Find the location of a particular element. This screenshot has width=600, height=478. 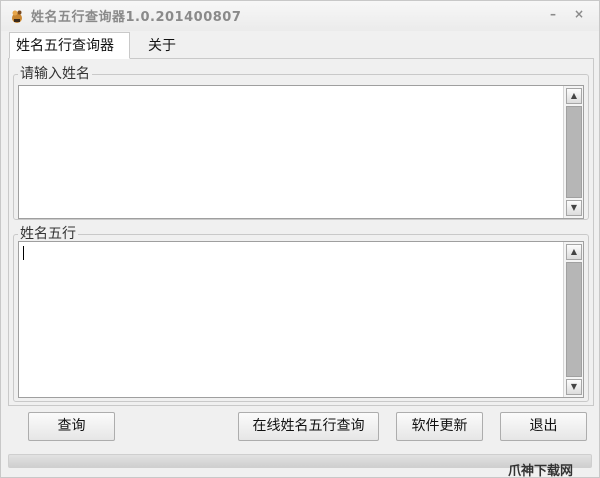

watermark-logo: 爪神下载网 is located at coordinates (541, 471).